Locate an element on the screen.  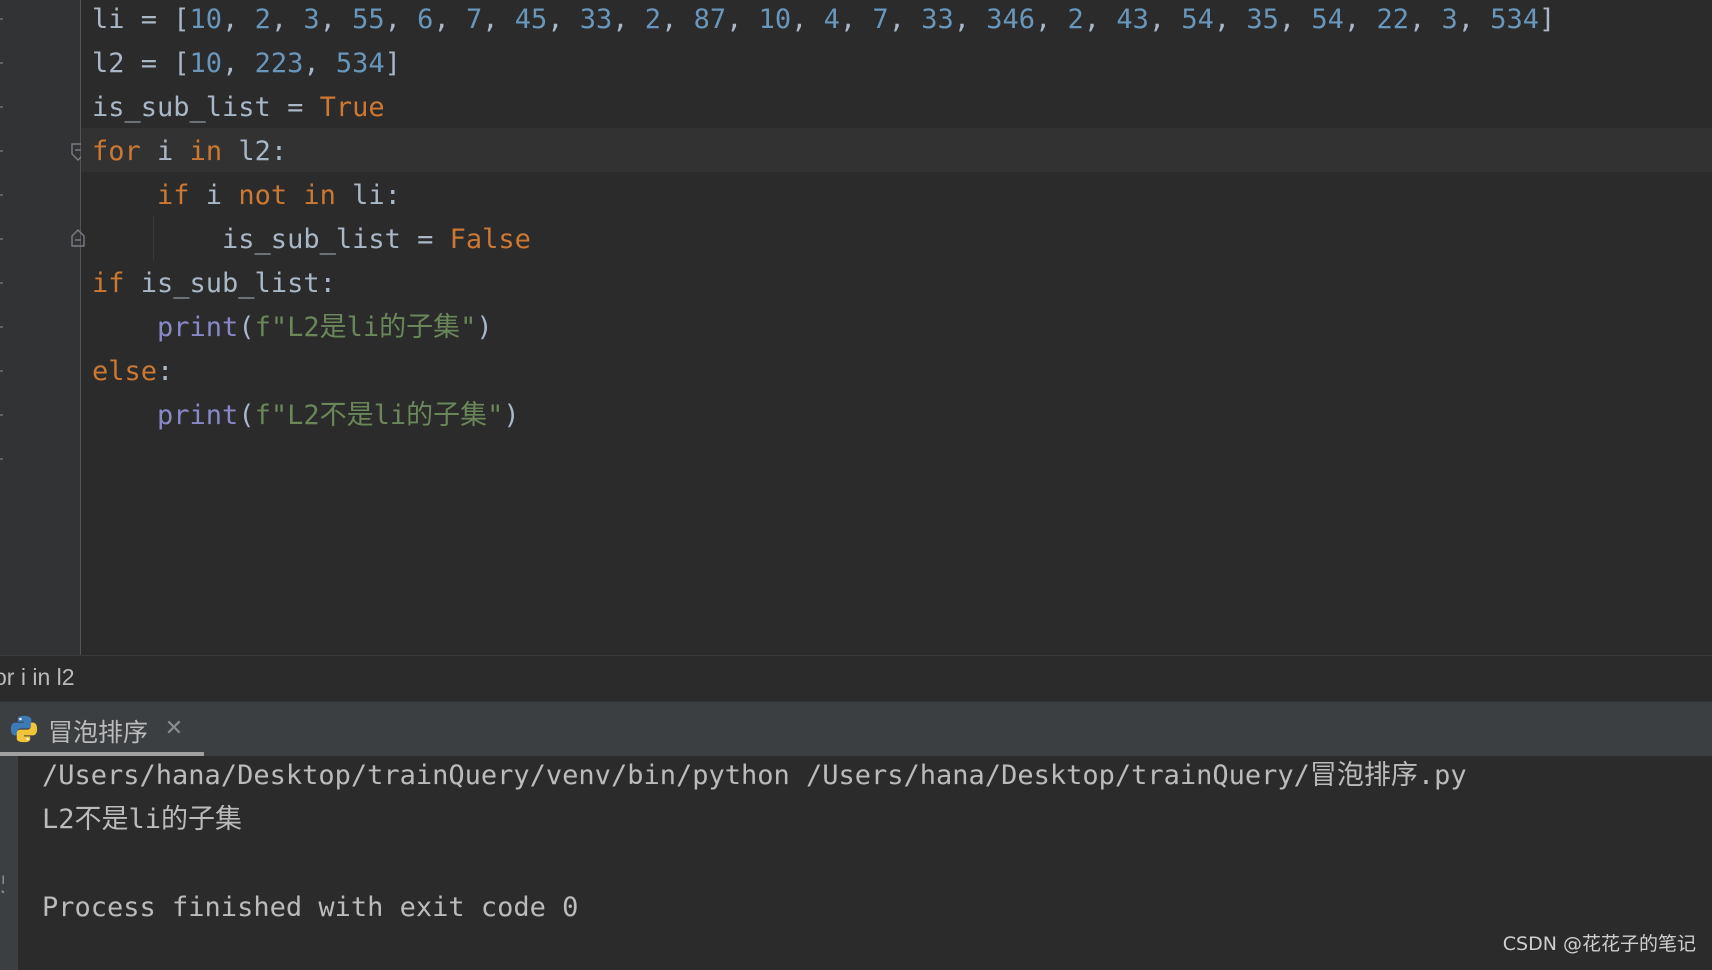
close-icon: ✕ is located at coordinates (174, 729).